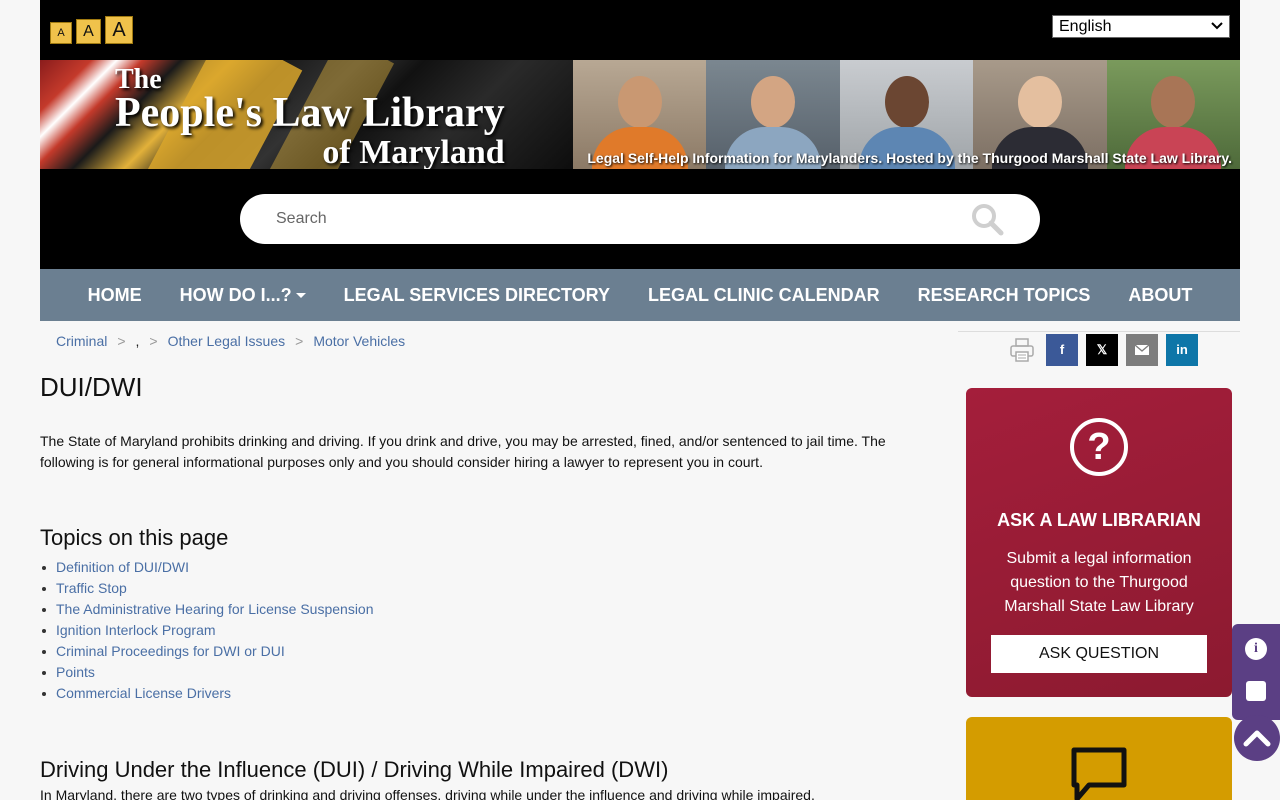 The width and height of the screenshot is (1280, 800). I want to click on site-logo: The People's Law Library of Maryland, so click(306, 114).